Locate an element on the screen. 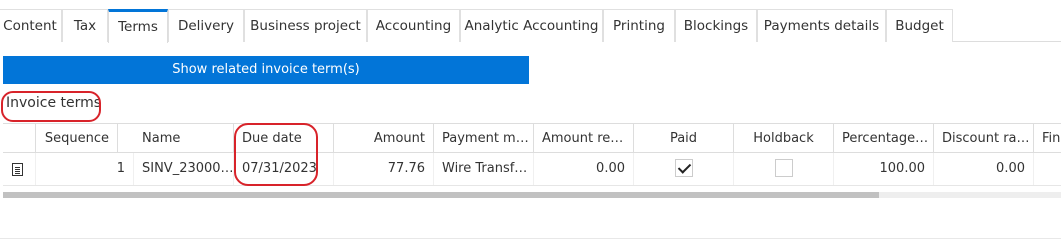  paid-checkbox is located at coordinates (683, 167).